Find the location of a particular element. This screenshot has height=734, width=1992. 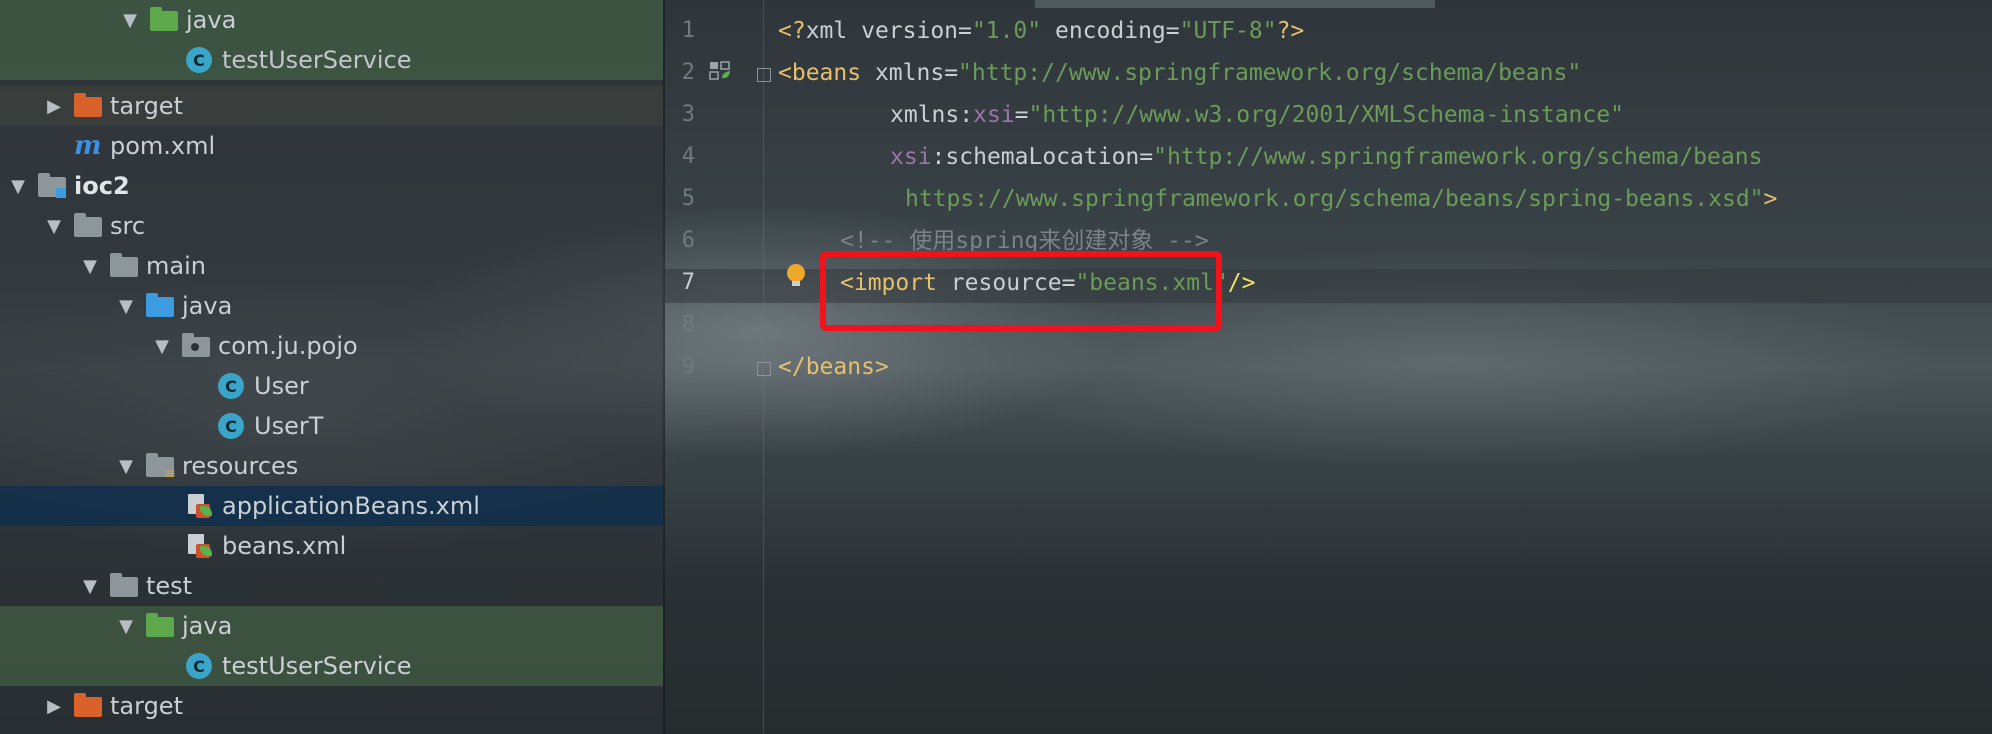

tree-row-java-main: ▼ java is located at coordinates (331, 306).